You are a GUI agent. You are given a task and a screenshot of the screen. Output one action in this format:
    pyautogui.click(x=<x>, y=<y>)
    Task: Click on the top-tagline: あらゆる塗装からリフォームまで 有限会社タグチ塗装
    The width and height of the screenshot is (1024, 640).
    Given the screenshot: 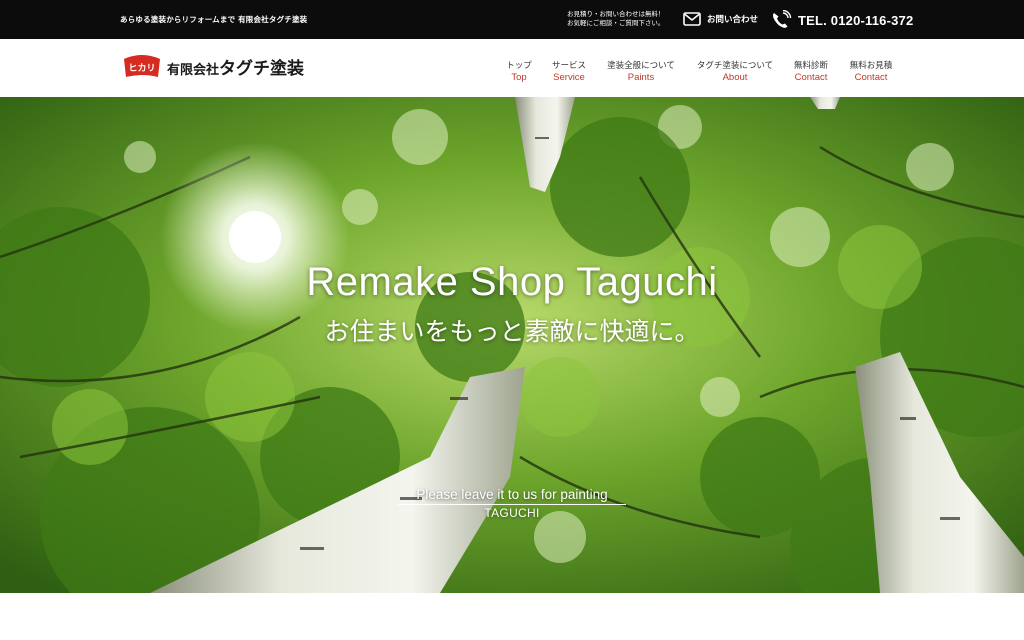 What is the action you would take?
    pyautogui.click(x=214, y=19)
    